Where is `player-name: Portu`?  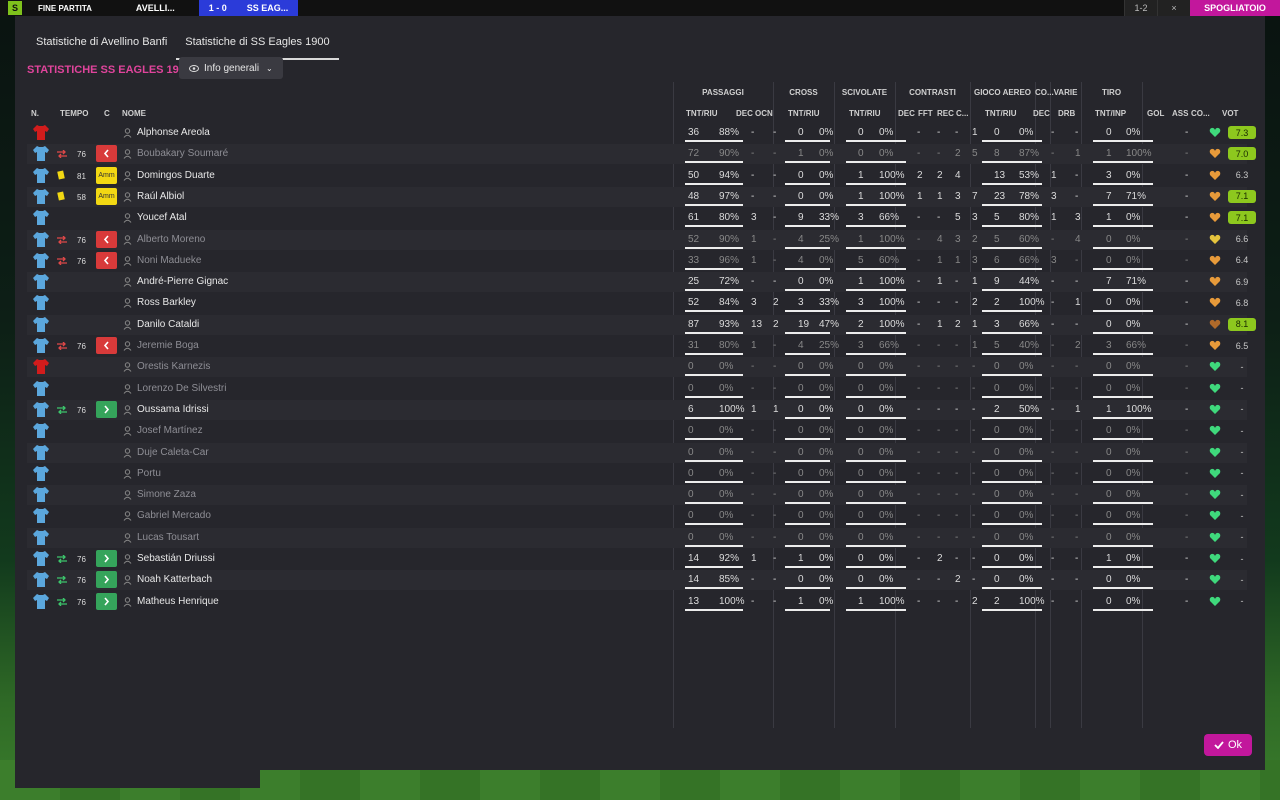 player-name: Portu is located at coordinates (149, 473).